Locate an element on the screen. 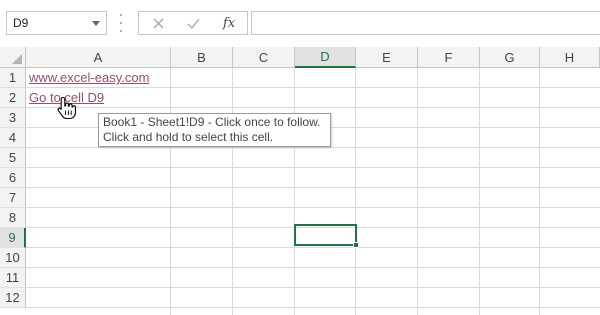  row-header-9: 9 is located at coordinates (13, 238).